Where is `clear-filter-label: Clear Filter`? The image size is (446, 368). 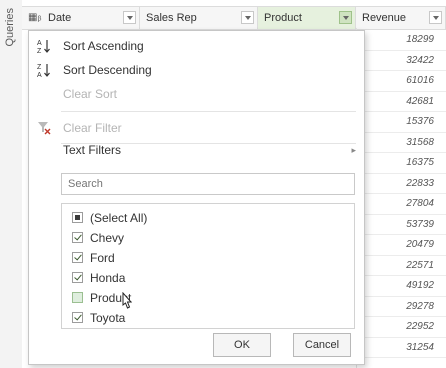
clear-filter-label: Clear Filter is located at coordinates (92, 128).